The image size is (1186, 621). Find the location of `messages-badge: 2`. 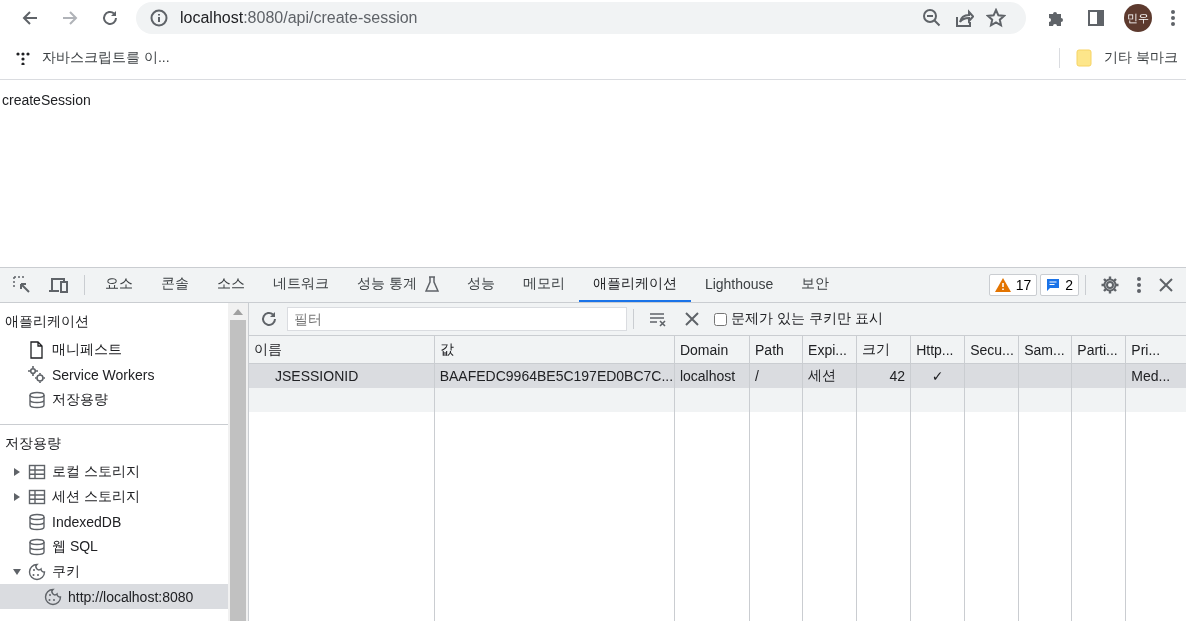

messages-badge: 2 is located at coordinates (1059, 285).